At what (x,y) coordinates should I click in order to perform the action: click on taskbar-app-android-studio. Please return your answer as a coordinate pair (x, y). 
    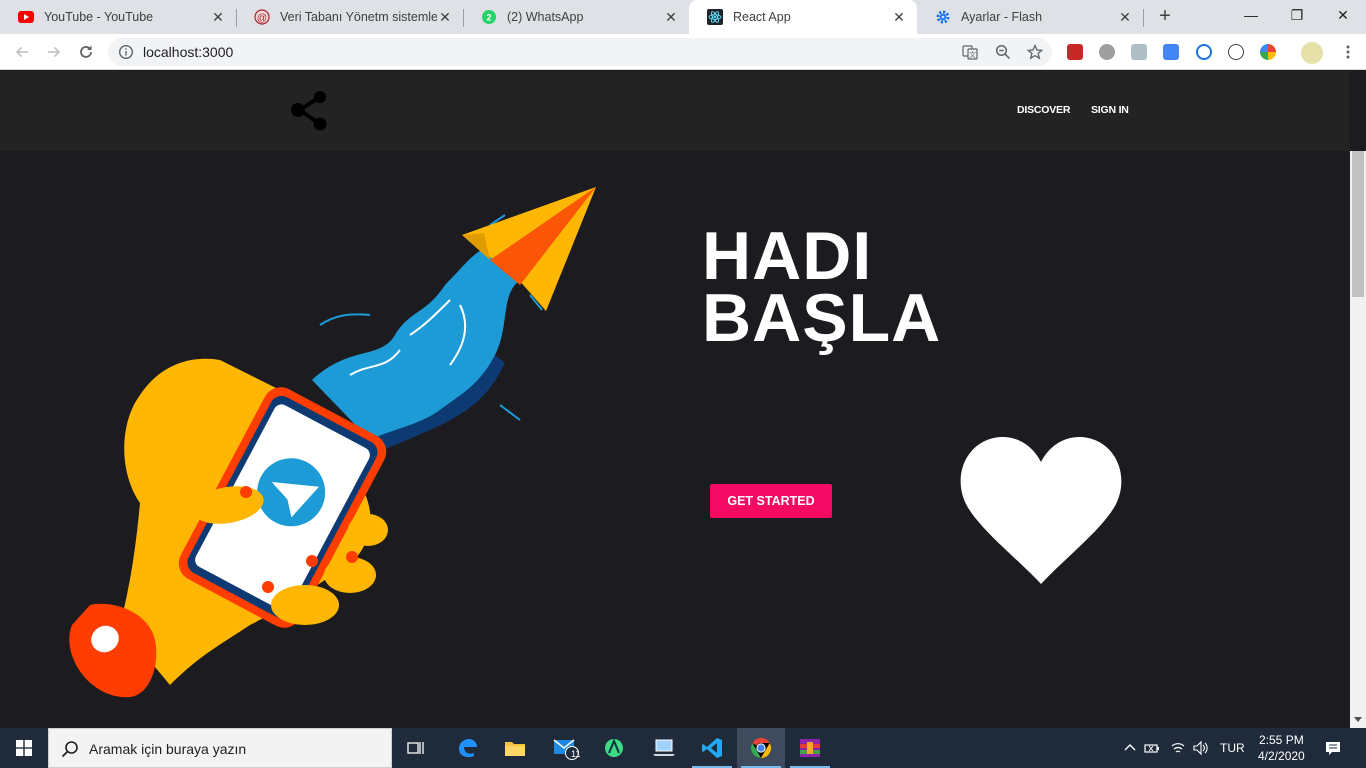
    Looking at the image, I should click on (614, 748).